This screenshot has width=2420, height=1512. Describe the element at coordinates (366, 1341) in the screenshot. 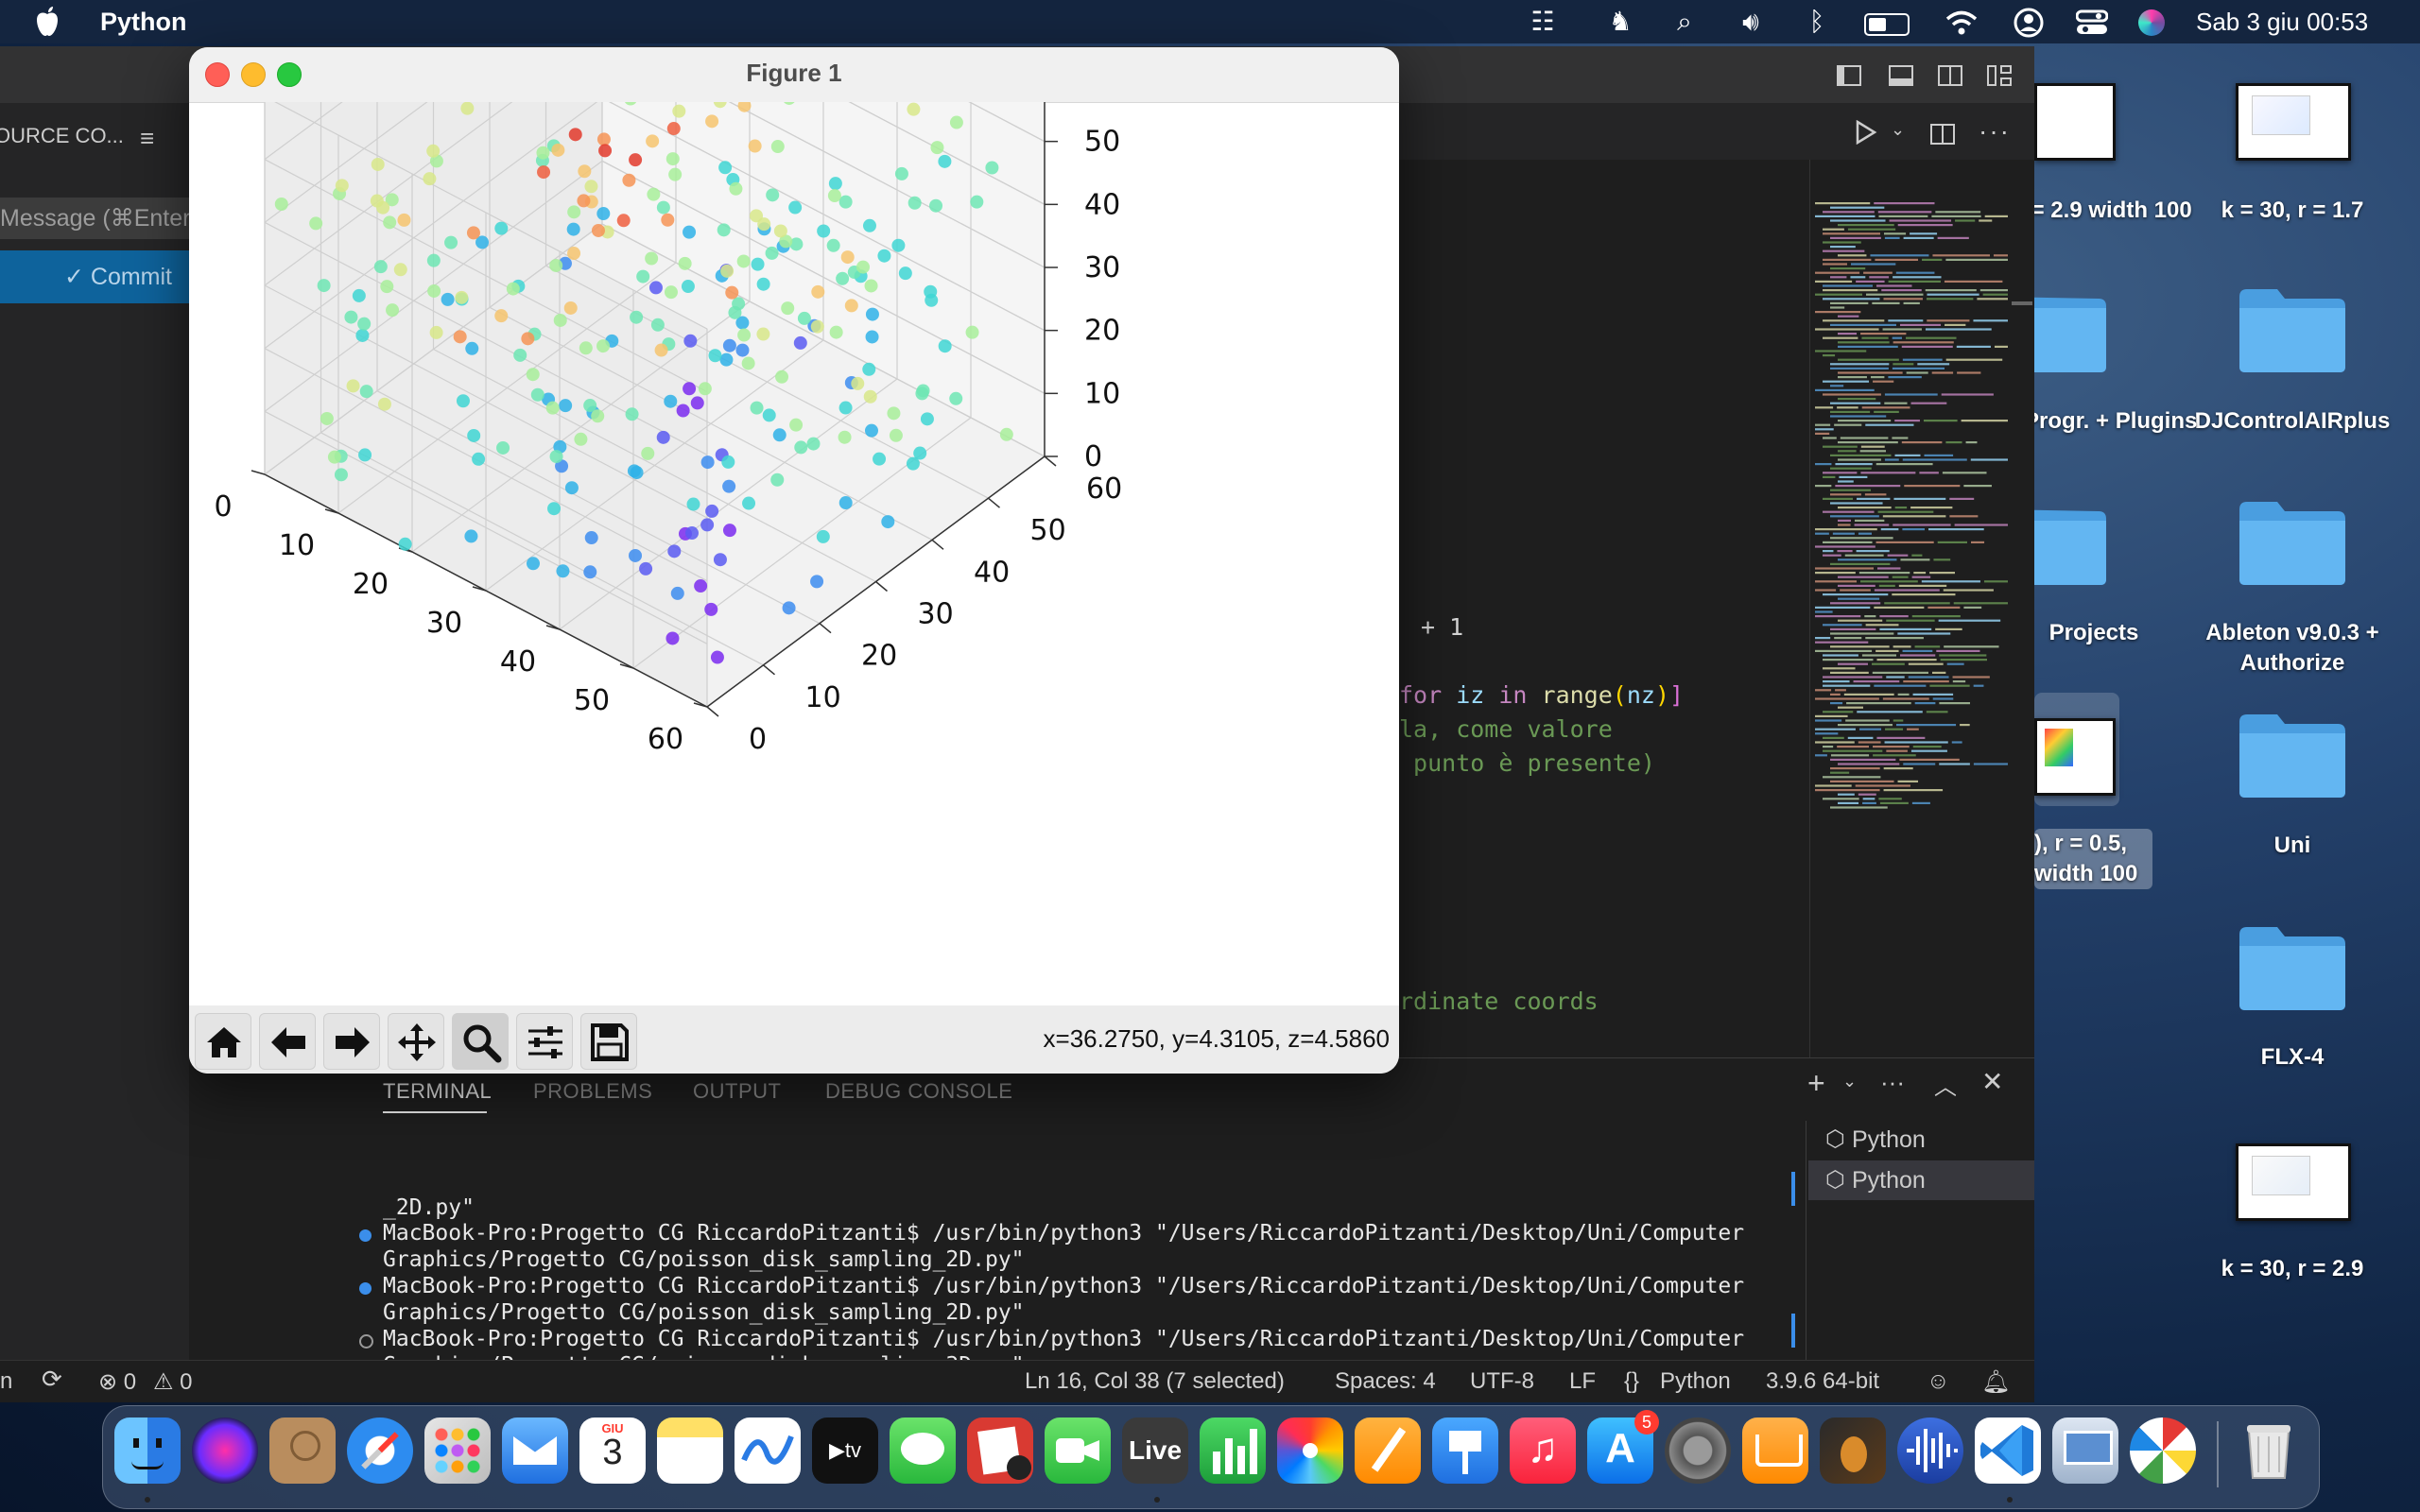

I see `command-running-icon` at that location.